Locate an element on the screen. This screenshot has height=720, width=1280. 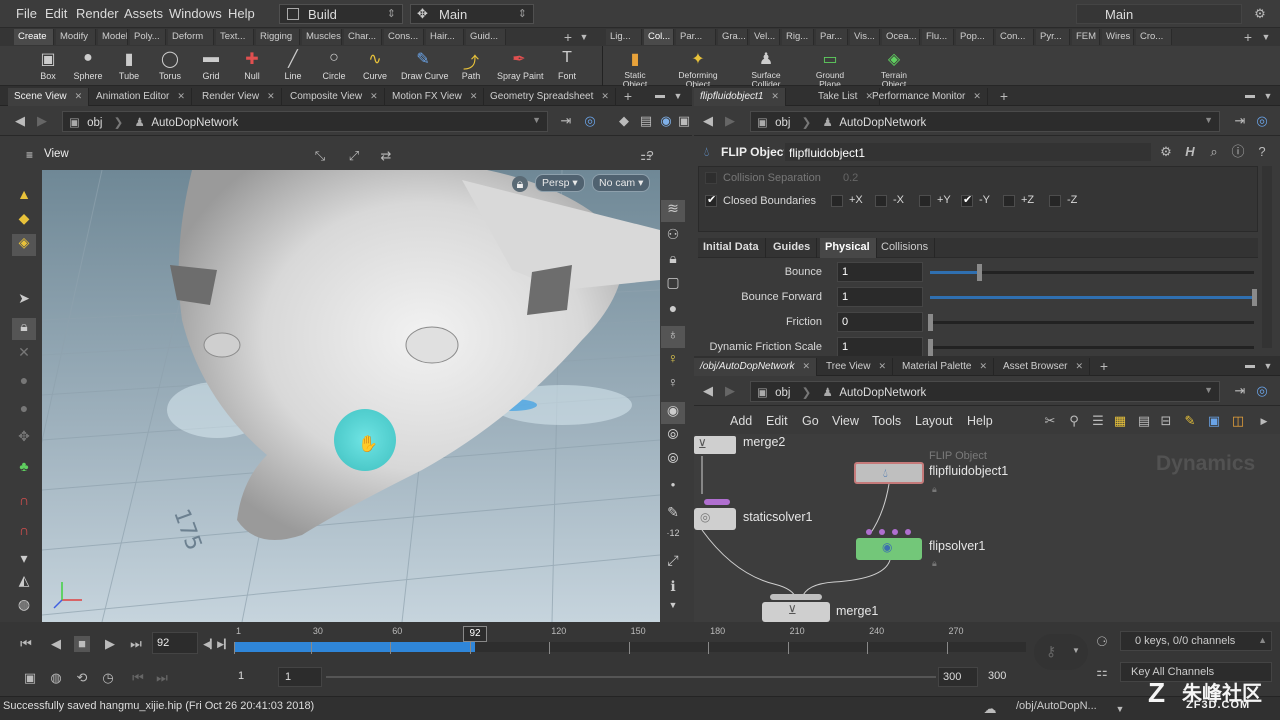
audio-icon: ▣ is located at coordinates (30, 678).